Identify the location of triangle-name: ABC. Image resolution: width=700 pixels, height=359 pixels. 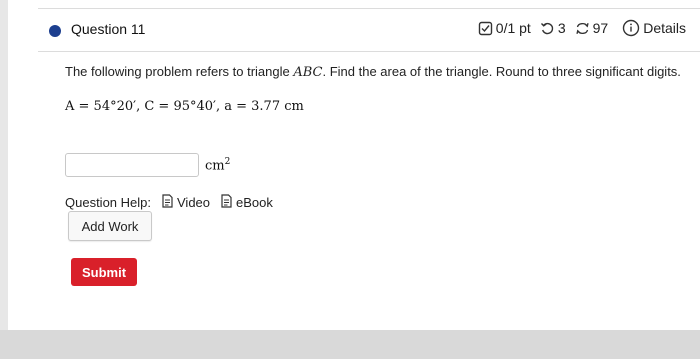
(308, 72).